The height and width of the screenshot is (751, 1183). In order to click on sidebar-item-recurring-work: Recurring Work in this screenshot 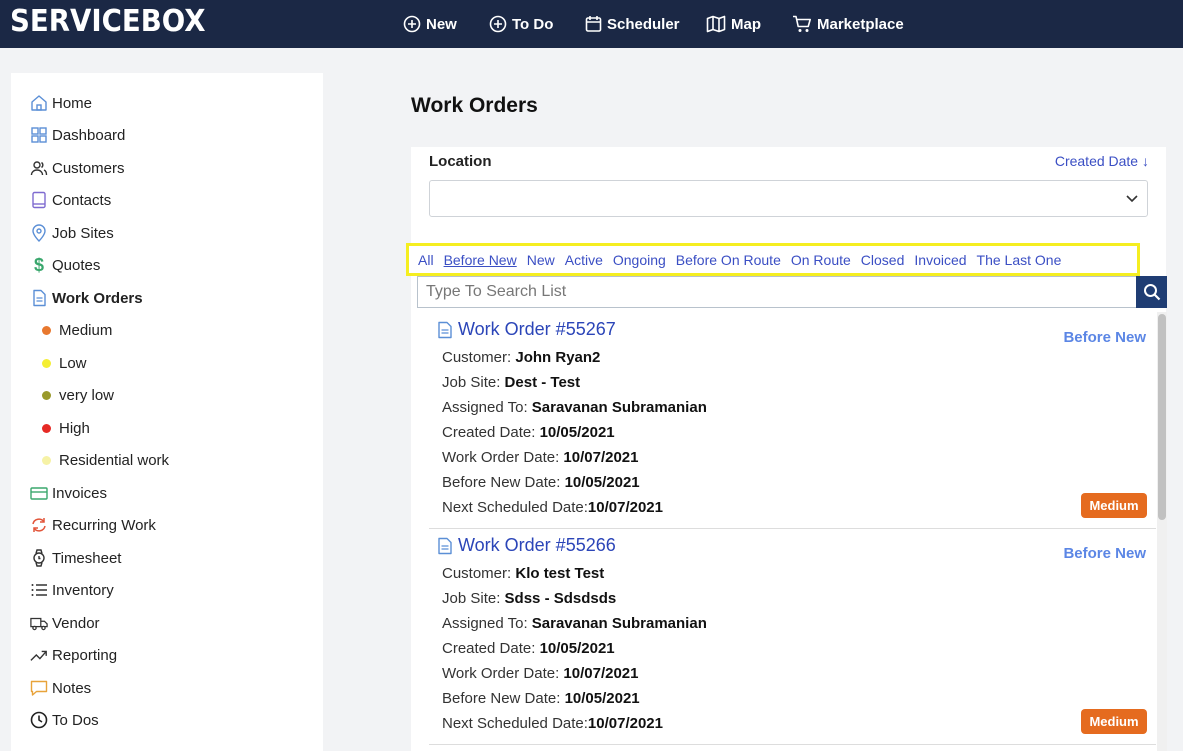, I will do `click(93, 525)`.